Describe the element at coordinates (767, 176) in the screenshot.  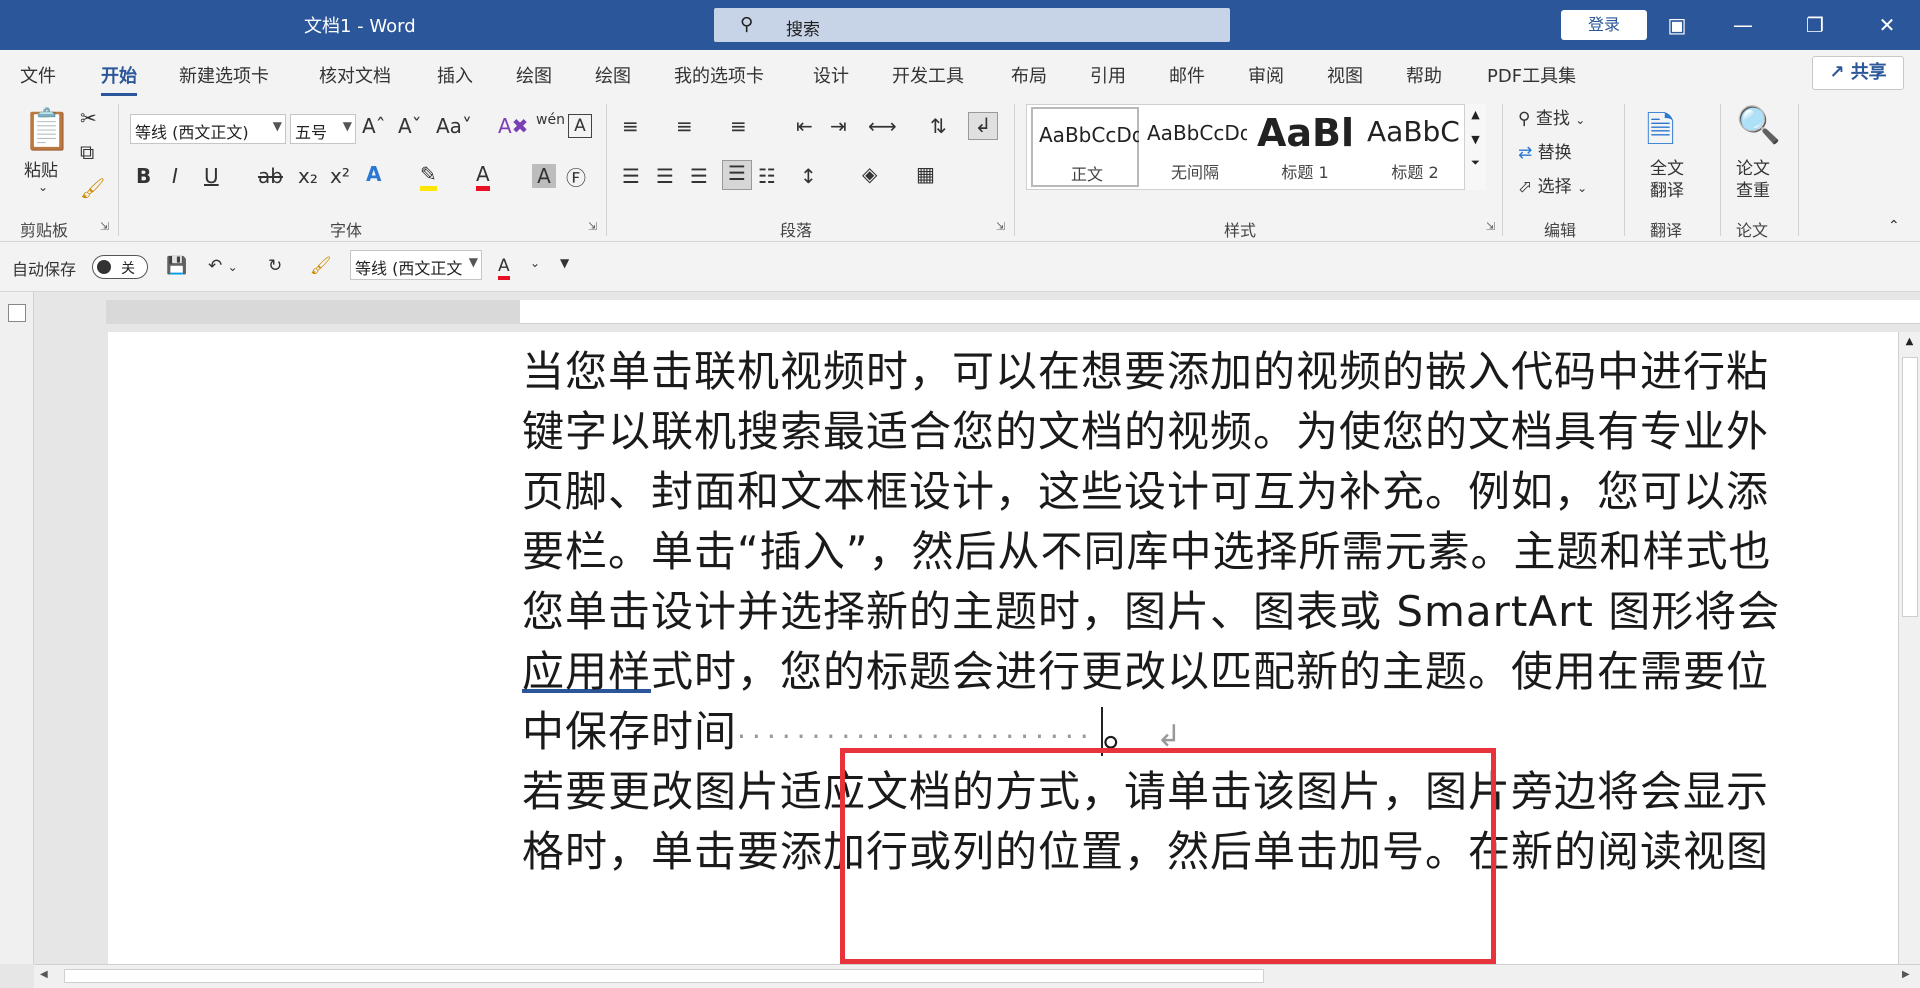
I see `distributed-icon: ☷` at that location.